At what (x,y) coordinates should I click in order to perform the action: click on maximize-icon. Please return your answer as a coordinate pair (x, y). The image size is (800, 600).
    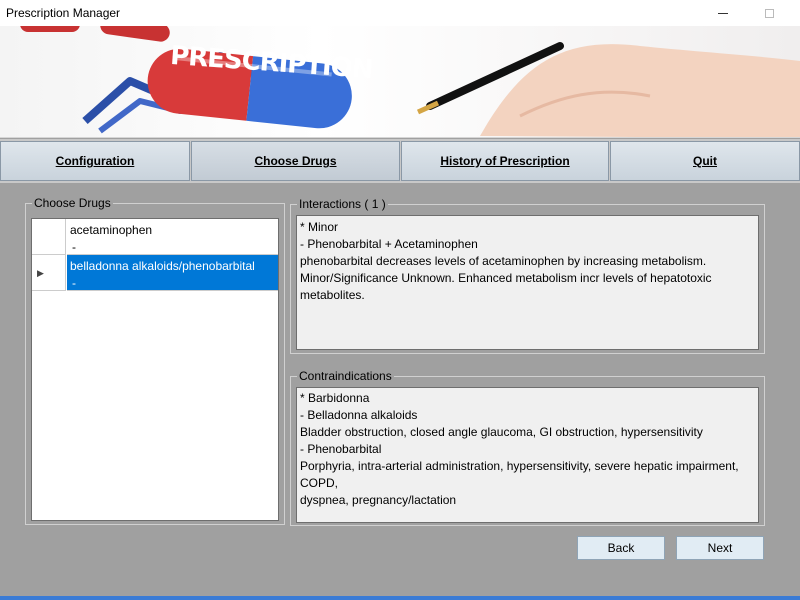
    Looking at the image, I should click on (769, 13).